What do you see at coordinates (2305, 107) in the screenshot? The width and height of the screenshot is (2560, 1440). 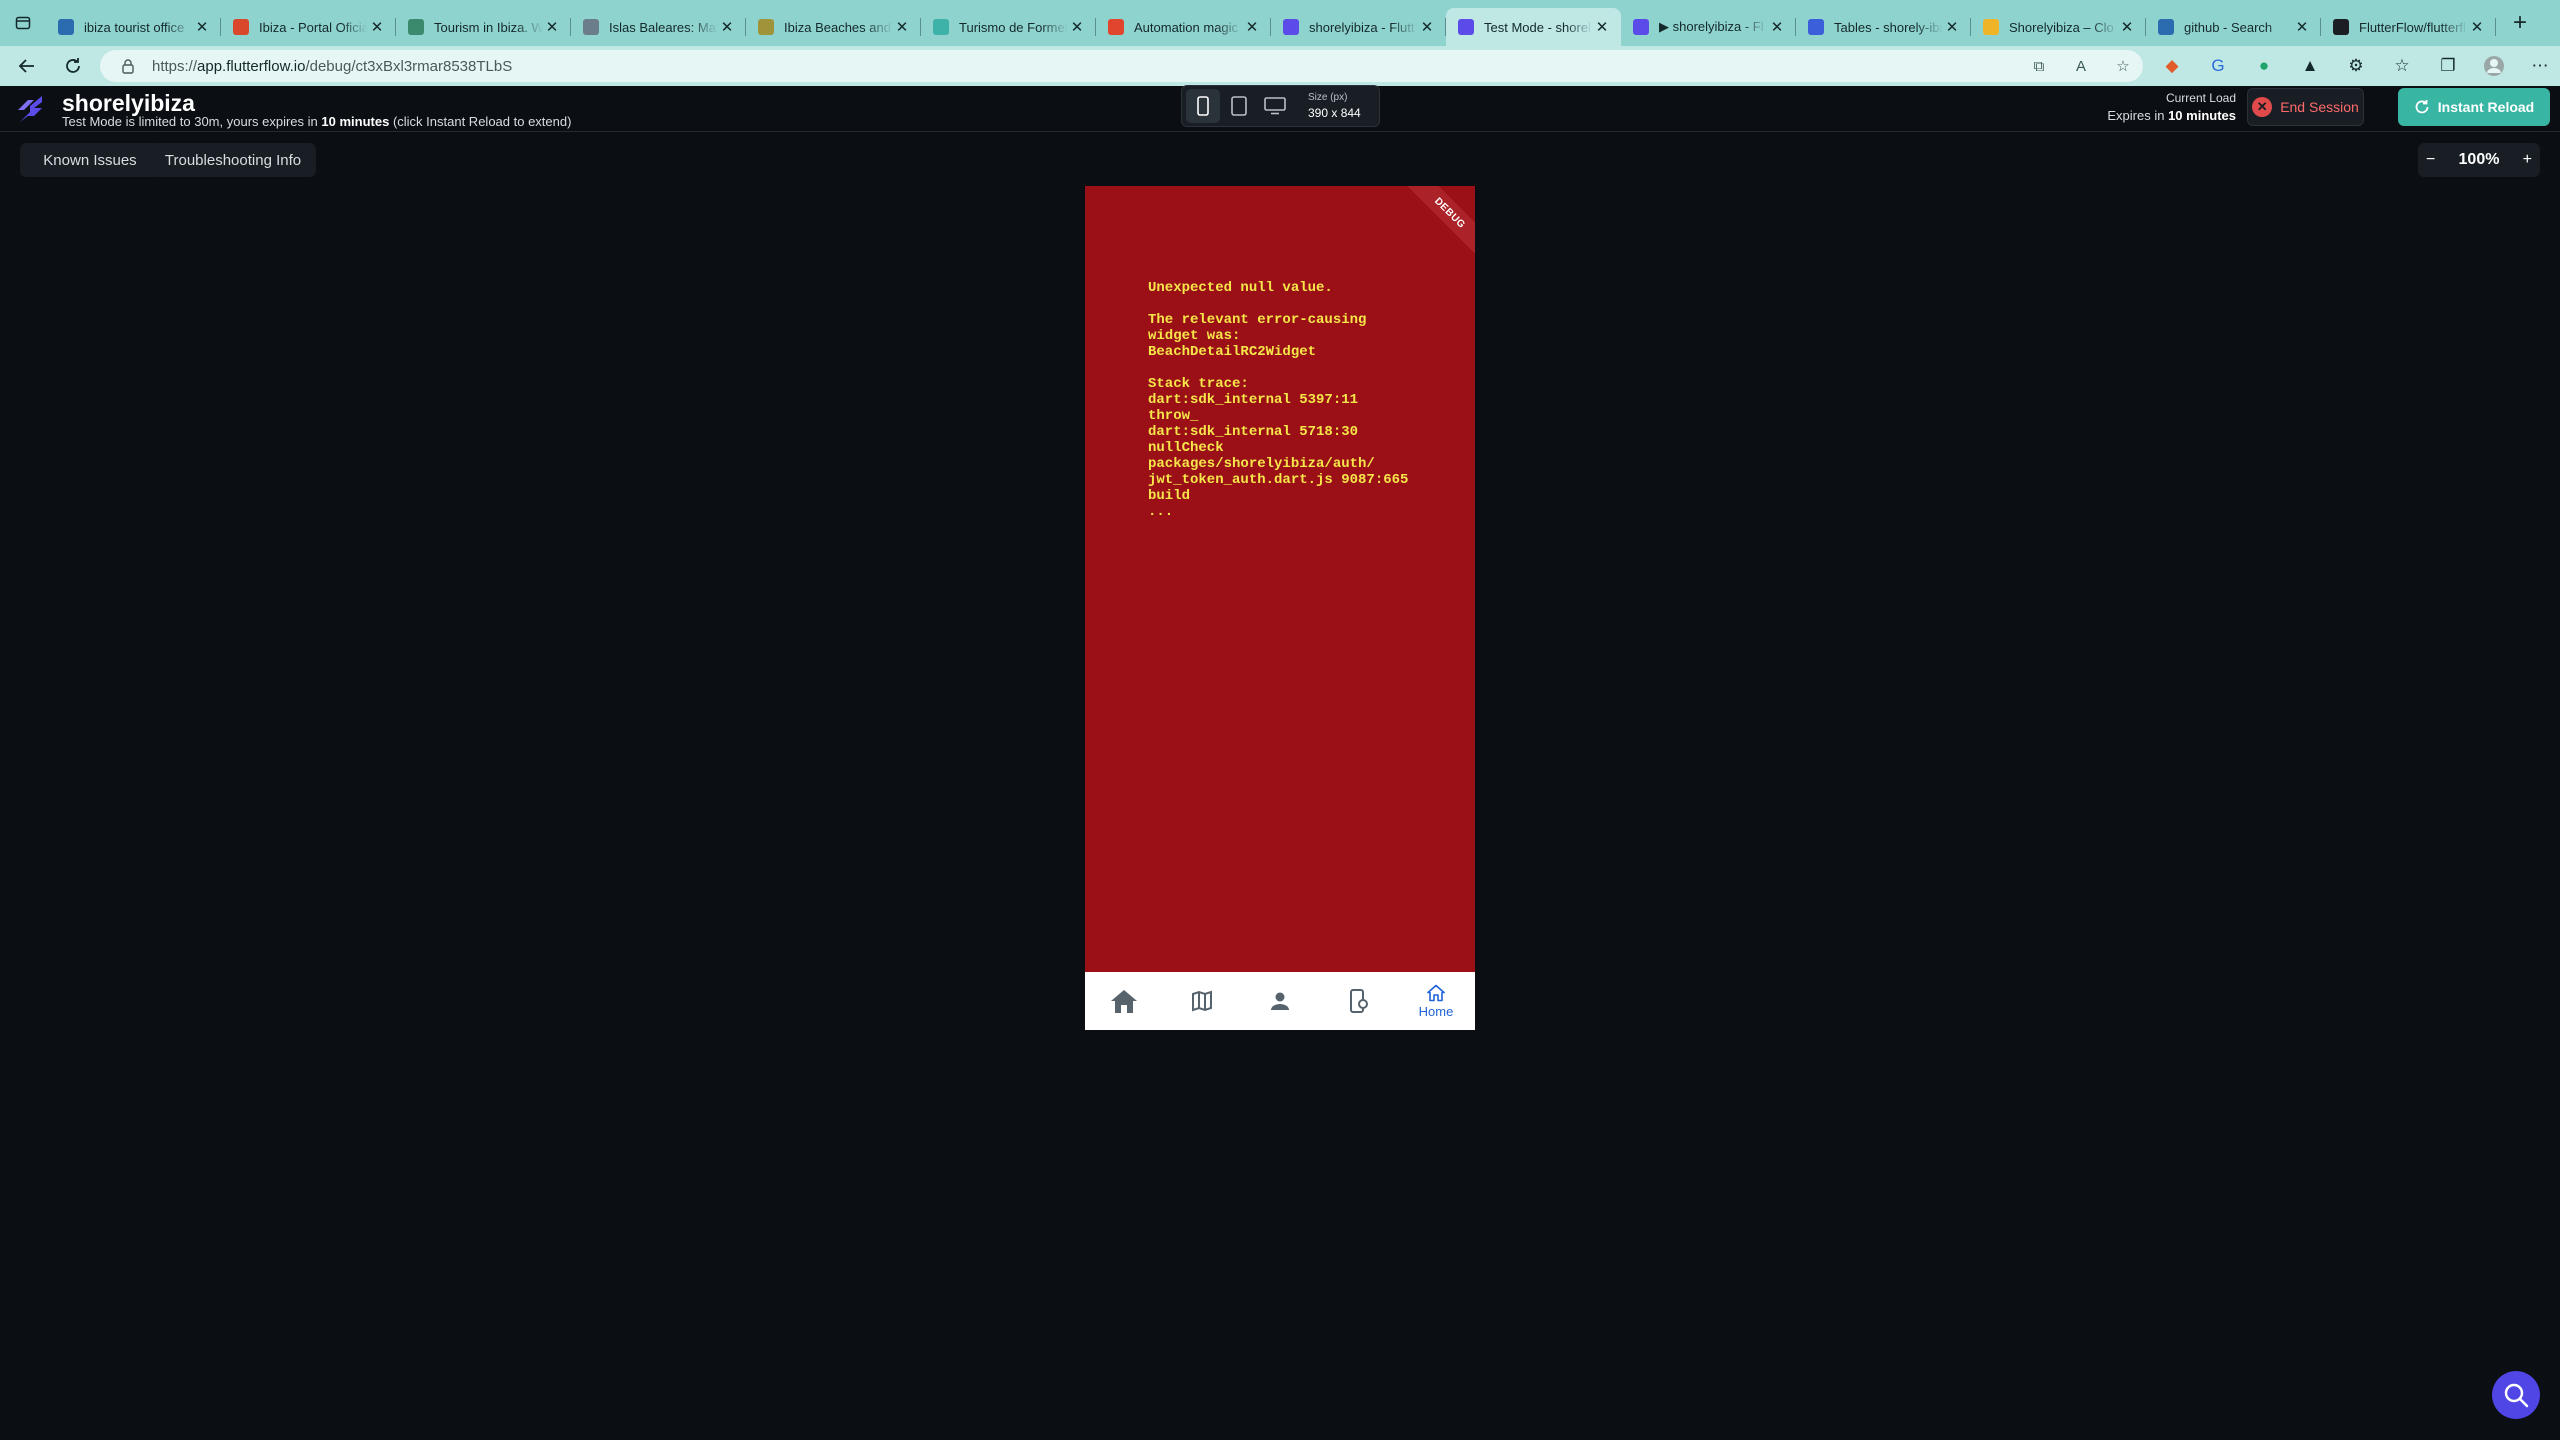 I see `end-session-button: ✕ End Session` at bounding box center [2305, 107].